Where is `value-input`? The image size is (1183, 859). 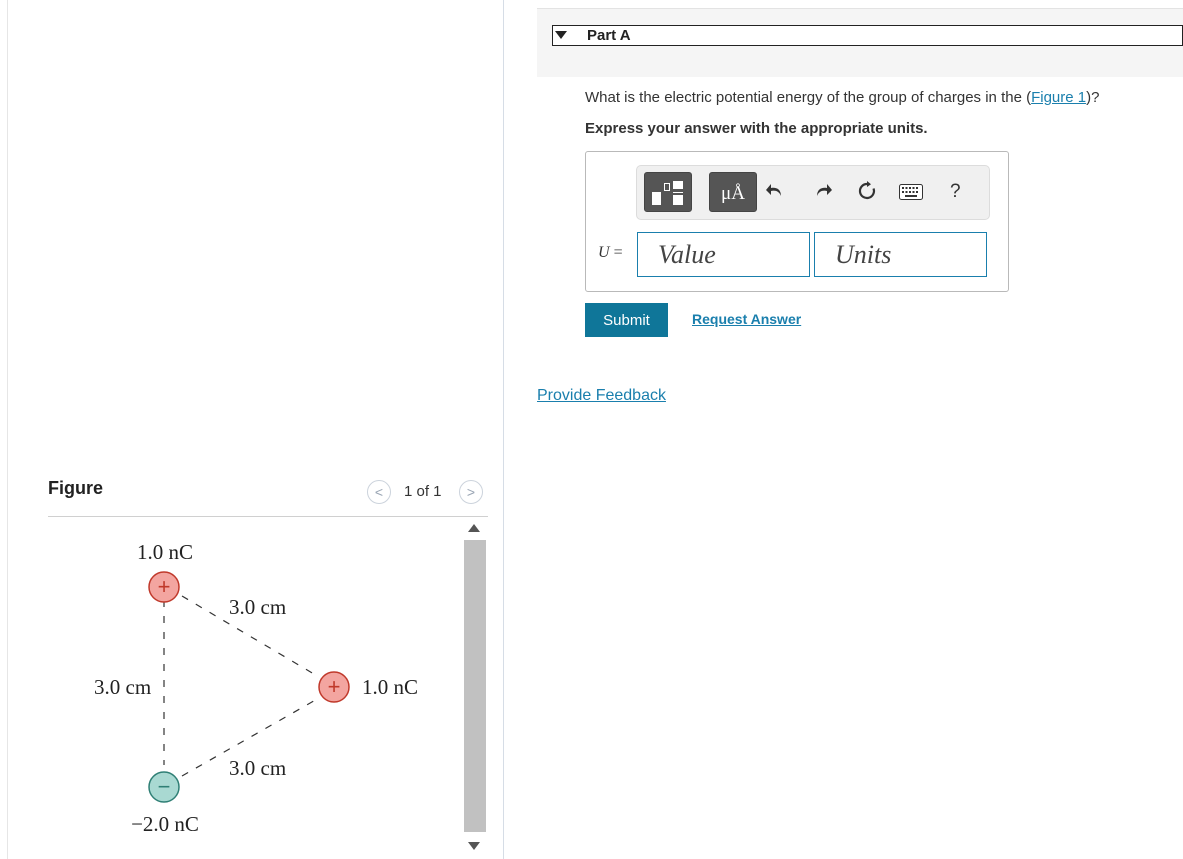
value-input is located at coordinates (723, 254).